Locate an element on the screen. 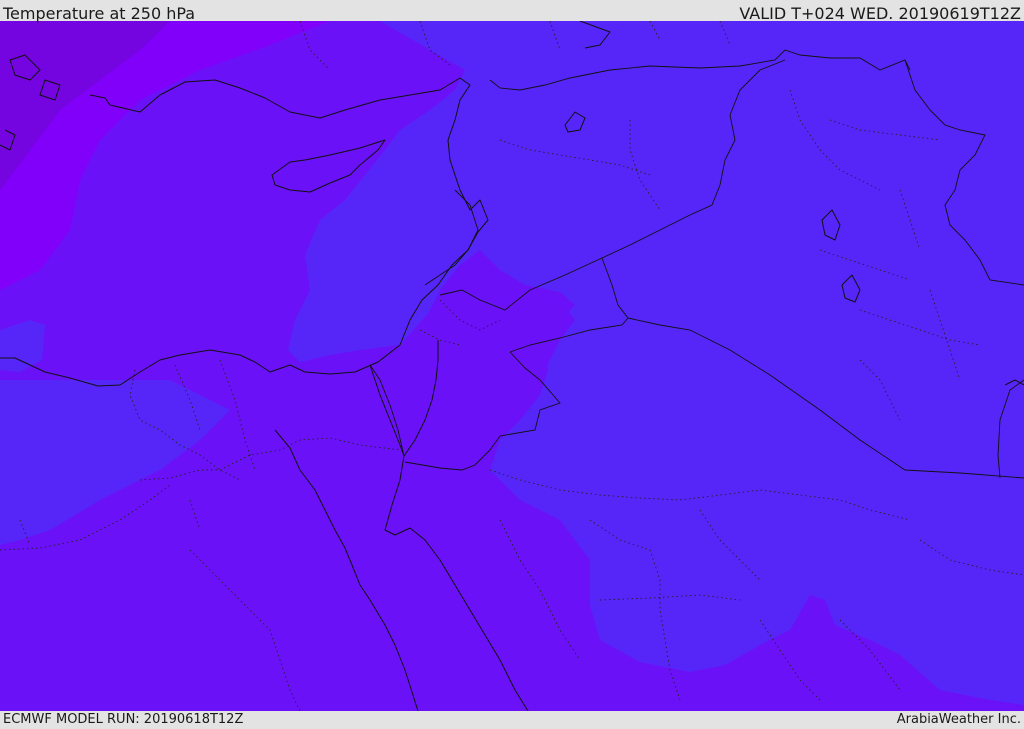  credit-label: ArabiaWeather Inc. is located at coordinates (958, 719).